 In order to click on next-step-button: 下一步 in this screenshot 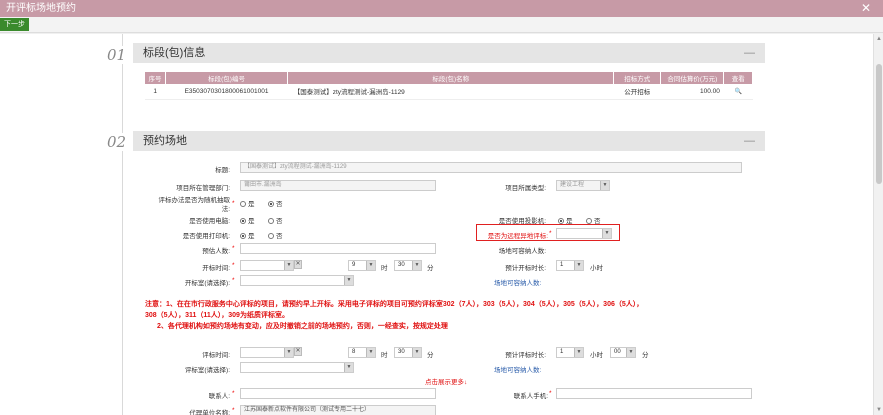, I will do `click(14, 24)`.